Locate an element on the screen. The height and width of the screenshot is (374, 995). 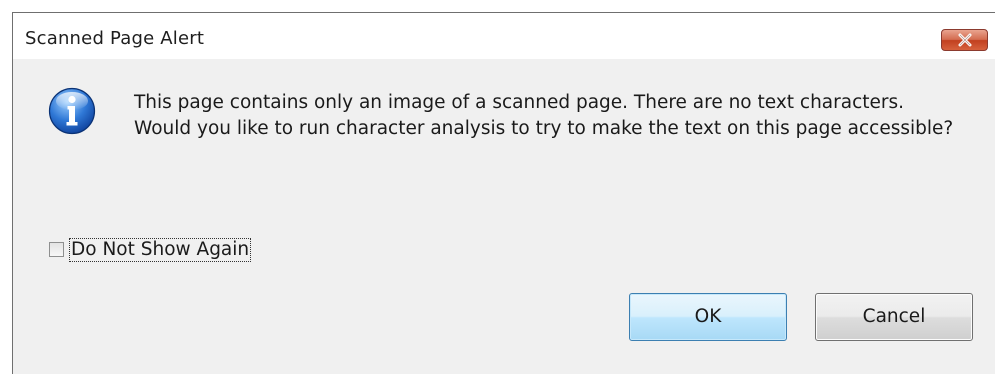
checkbox-box is located at coordinates (56, 249).